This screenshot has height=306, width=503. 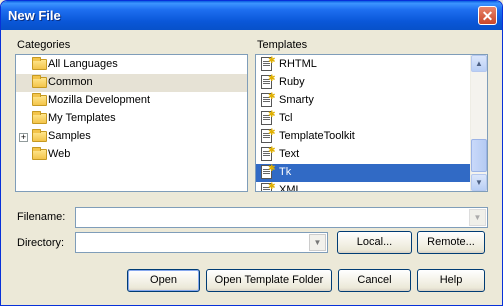 What do you see at coordinates (363, 82) in the screenshot?
I see `template-item-ruby: ✱ Ruby` at bounding box center [363, 82].